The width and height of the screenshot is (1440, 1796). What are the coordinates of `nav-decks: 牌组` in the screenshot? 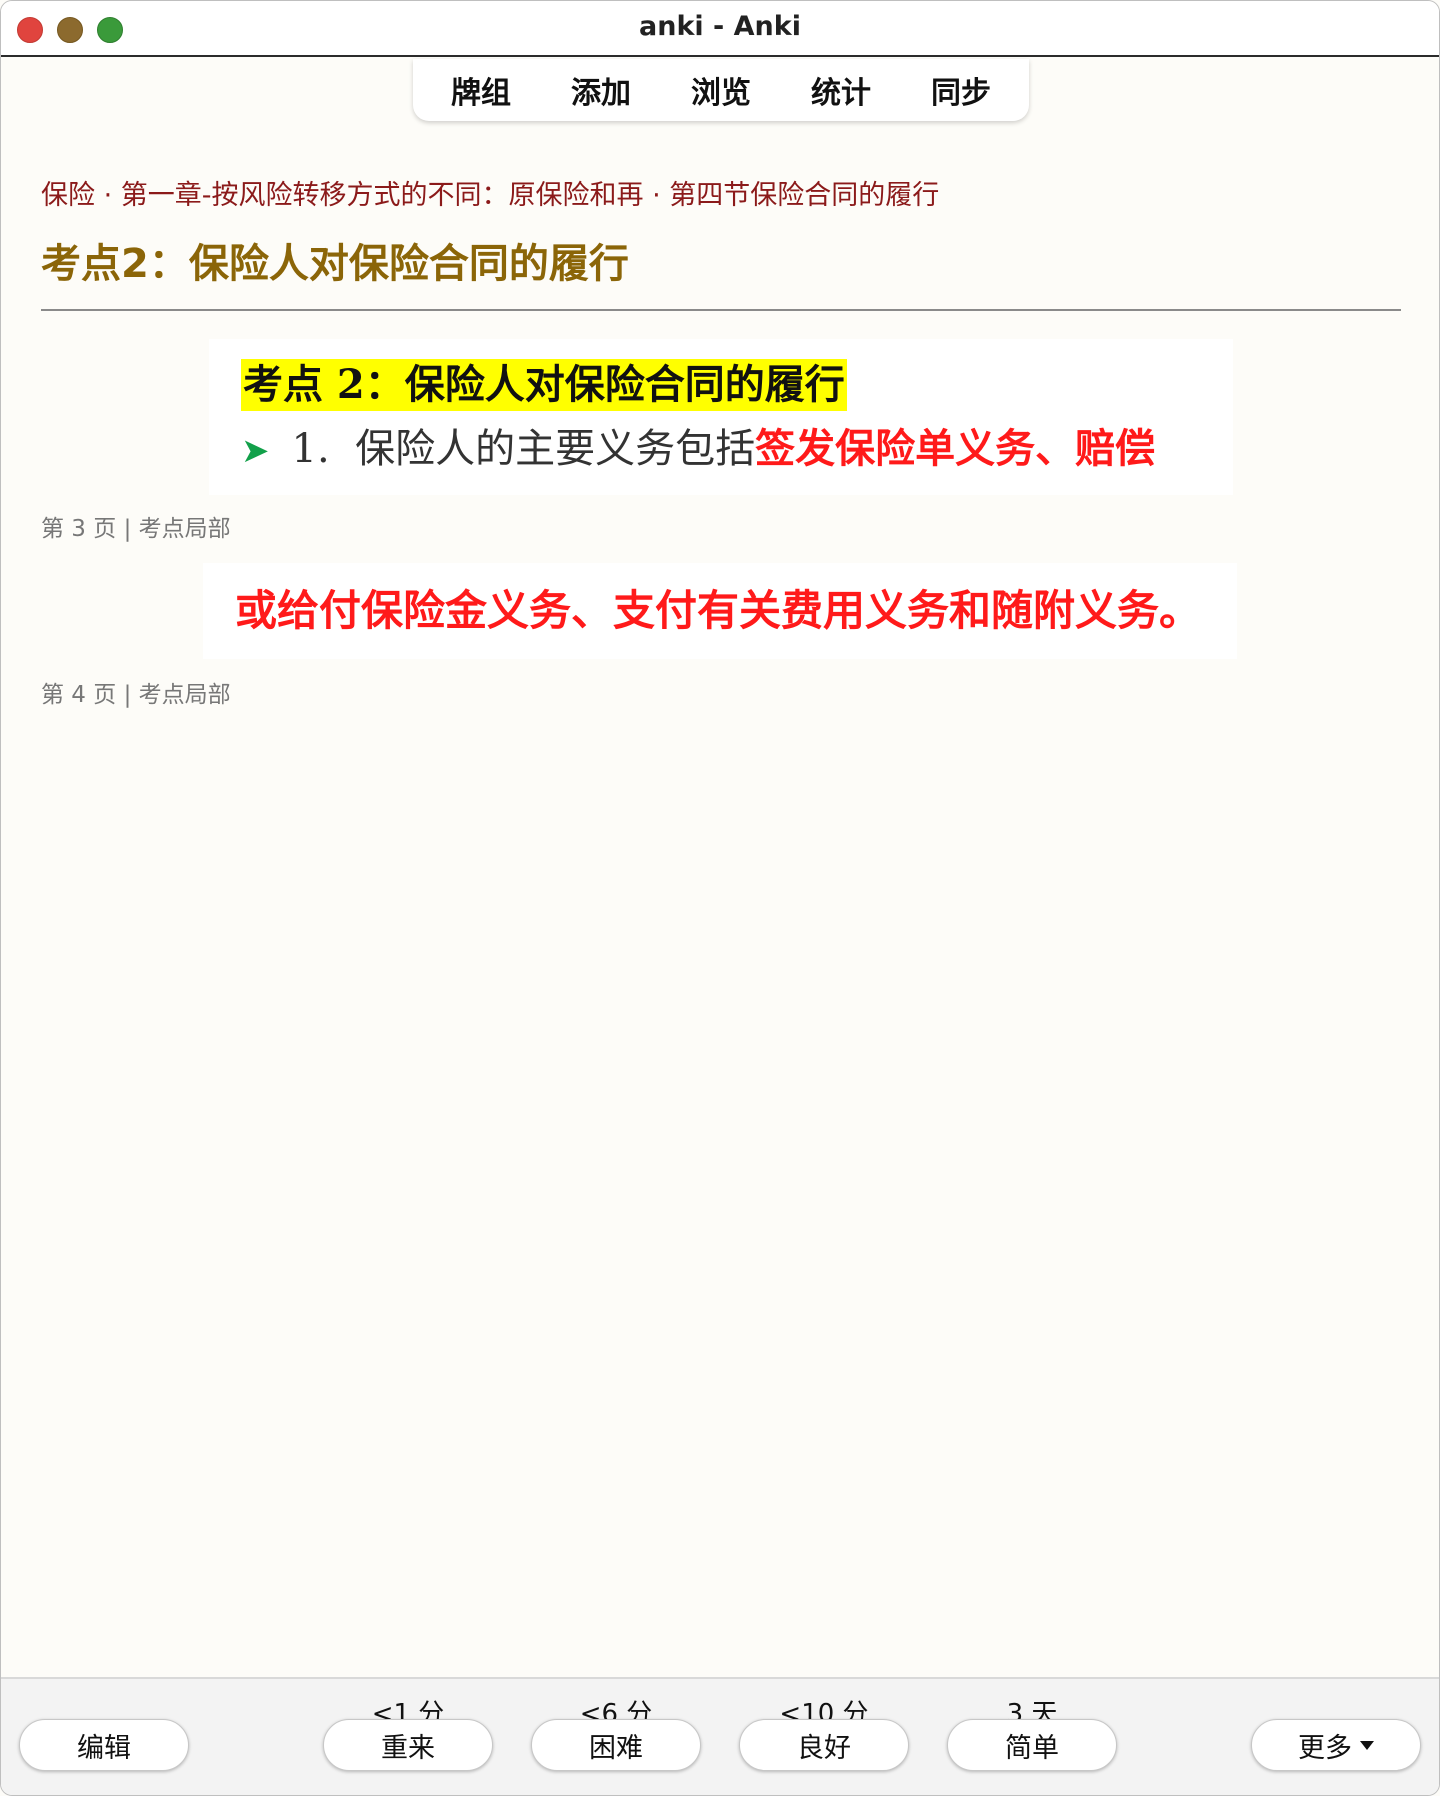 It's located at (481, 90).